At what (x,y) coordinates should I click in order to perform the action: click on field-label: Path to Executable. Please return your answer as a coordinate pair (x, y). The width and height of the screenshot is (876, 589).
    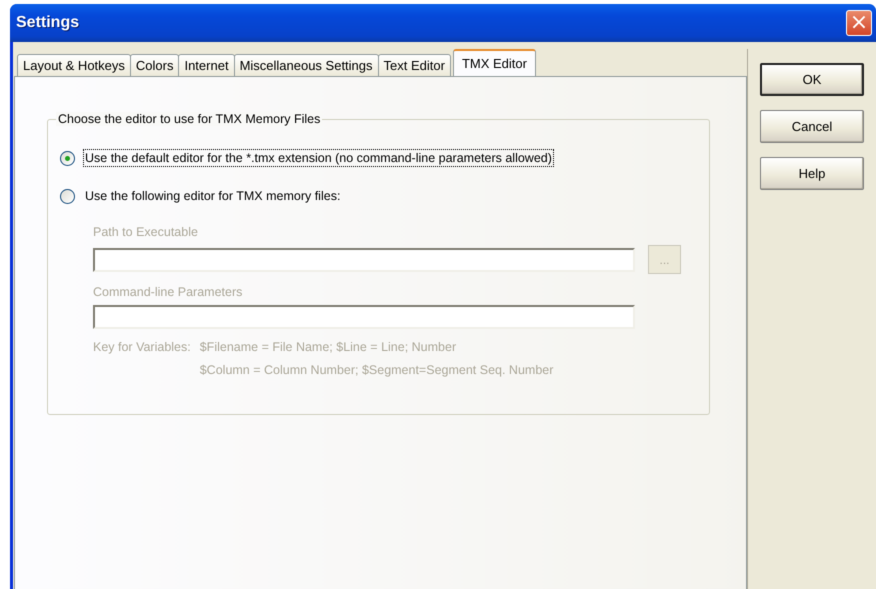
    Looking at the image, I should click on (145, 232).